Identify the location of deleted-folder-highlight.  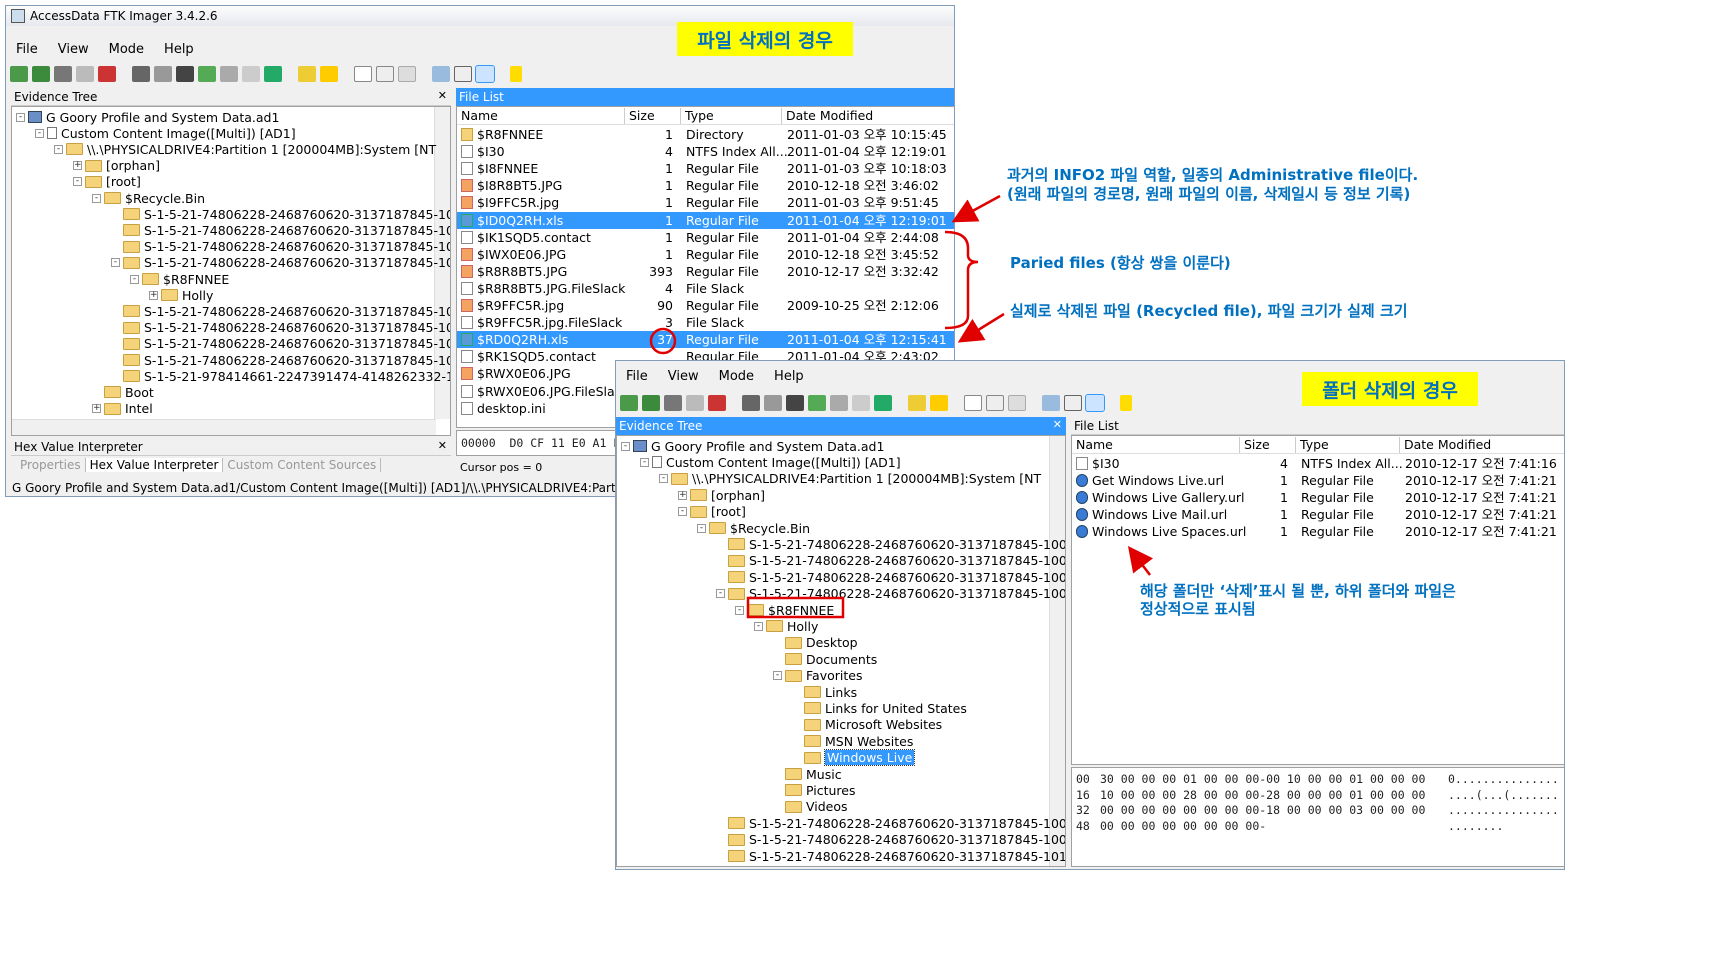
(795, 607).